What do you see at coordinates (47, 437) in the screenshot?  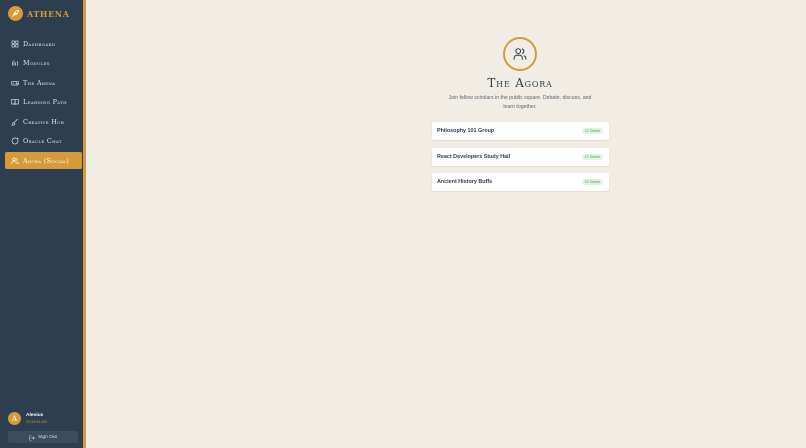 I see `sign-out-label: Sign Out` at bounding box center [47, 437].